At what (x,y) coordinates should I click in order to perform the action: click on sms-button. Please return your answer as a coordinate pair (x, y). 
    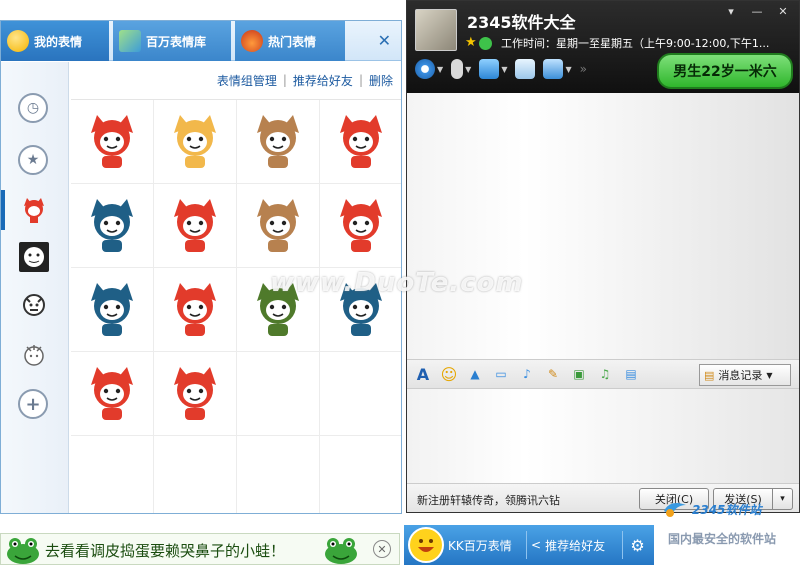
    Looking at the image, I should click on (525, 69).